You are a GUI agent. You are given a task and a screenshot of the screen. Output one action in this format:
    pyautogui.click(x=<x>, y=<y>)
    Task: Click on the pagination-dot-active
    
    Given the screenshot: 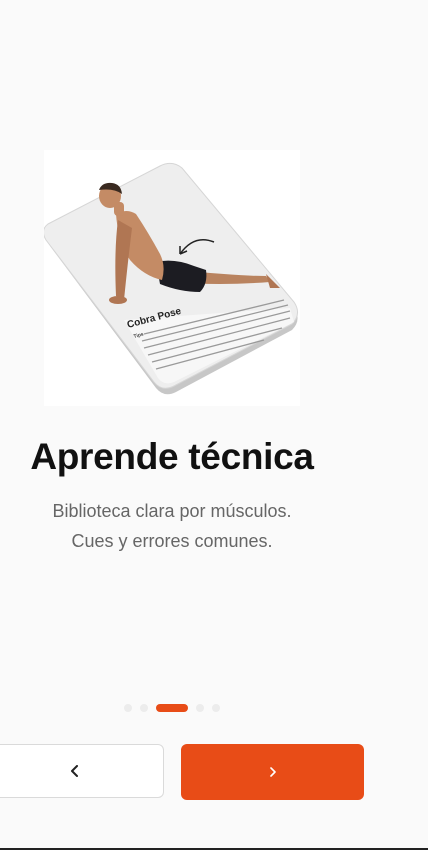 What is the action you would take?
    pyautogui.click(x=172, y=708)
    